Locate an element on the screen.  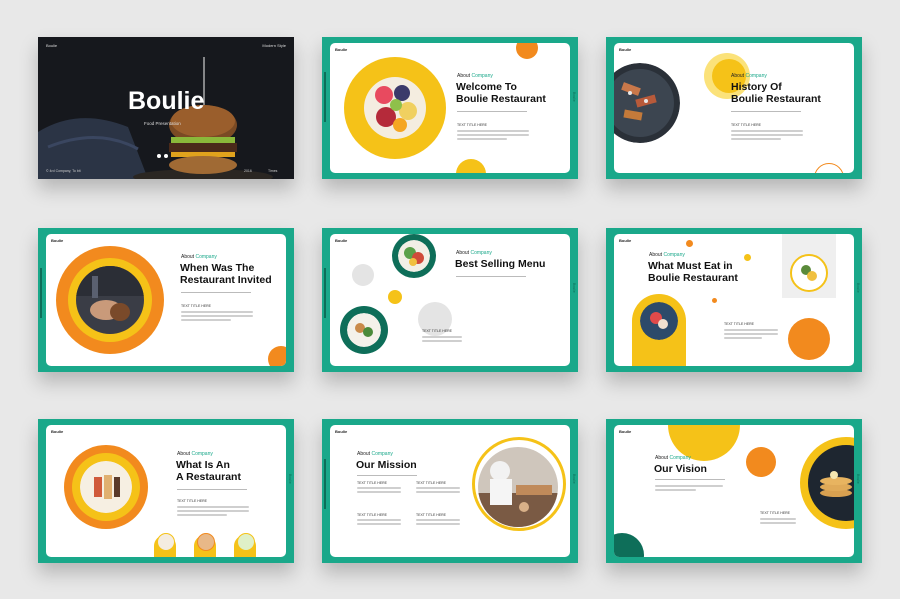
cover-footer-right: Times is located at coordinates (273, 171).